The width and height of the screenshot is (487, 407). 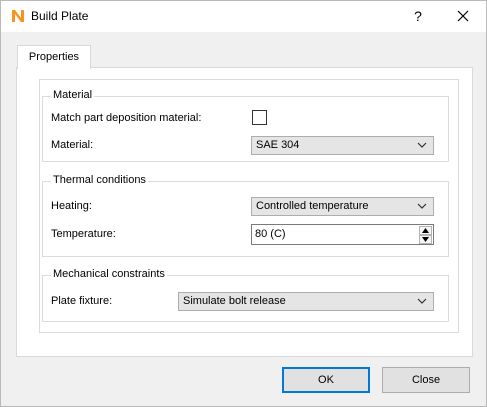 I want to click on app-logo-icon, so click(x=18, y=16).